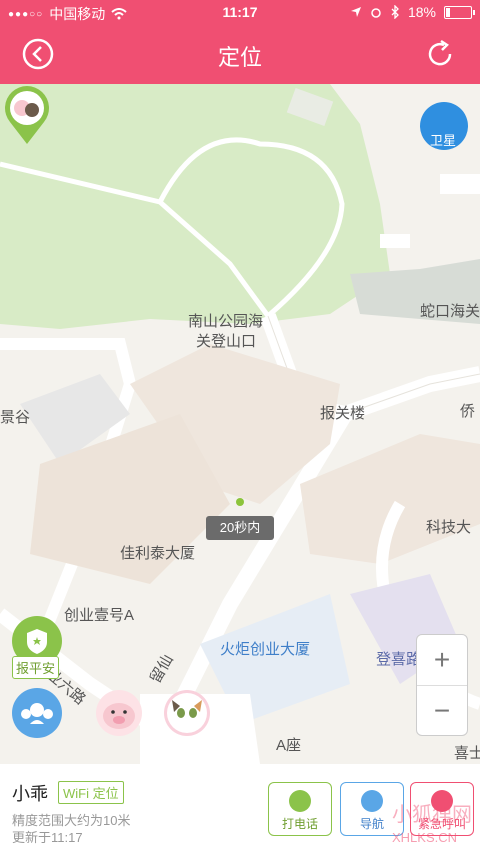 The image size is (480, 853). Describe the element at coordinates (355, 12) in the screenshot. I see `location-arrow-icon` at that location.